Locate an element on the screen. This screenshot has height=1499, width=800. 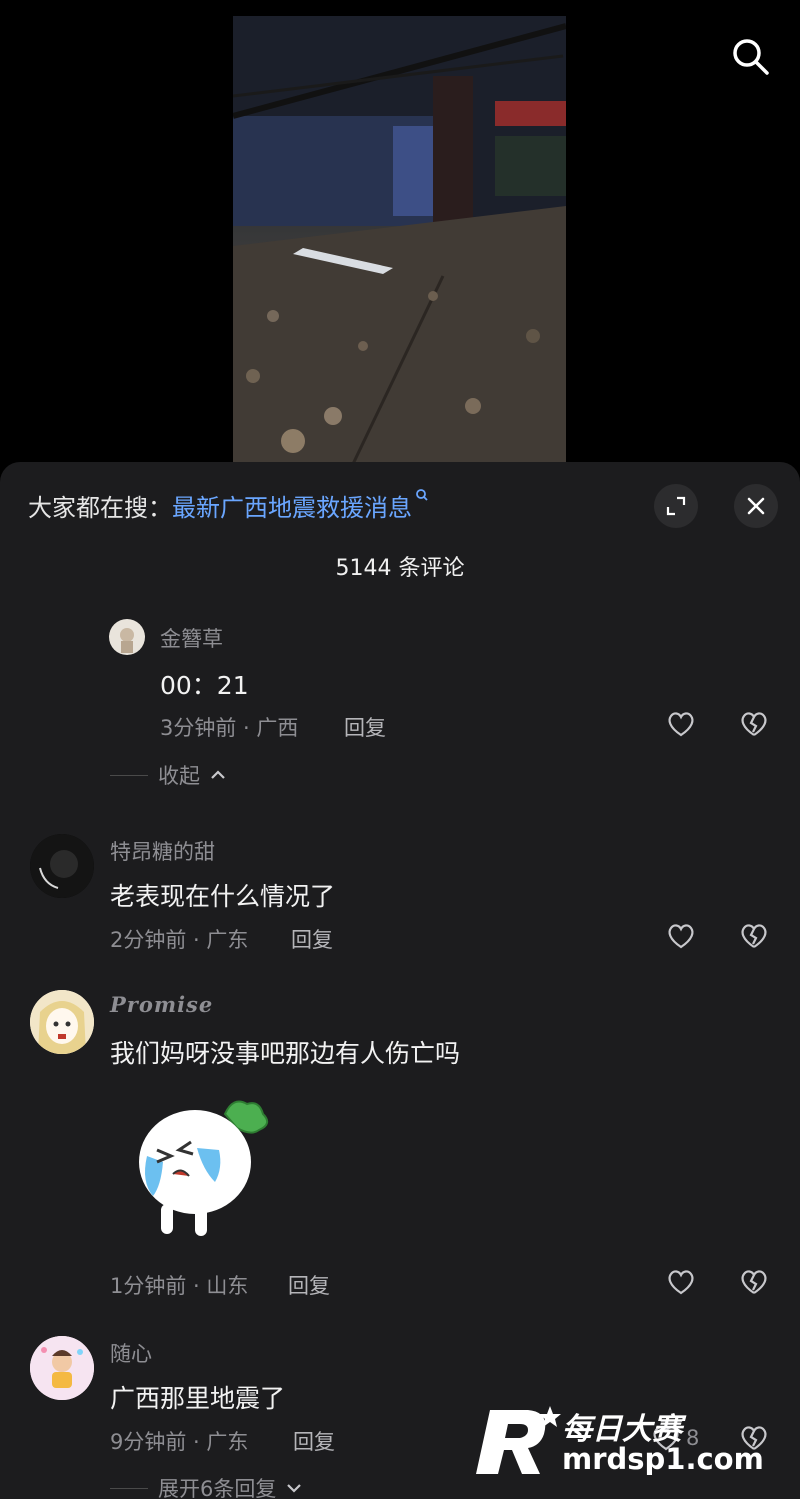
search-button is located at coordinates (750, 56).